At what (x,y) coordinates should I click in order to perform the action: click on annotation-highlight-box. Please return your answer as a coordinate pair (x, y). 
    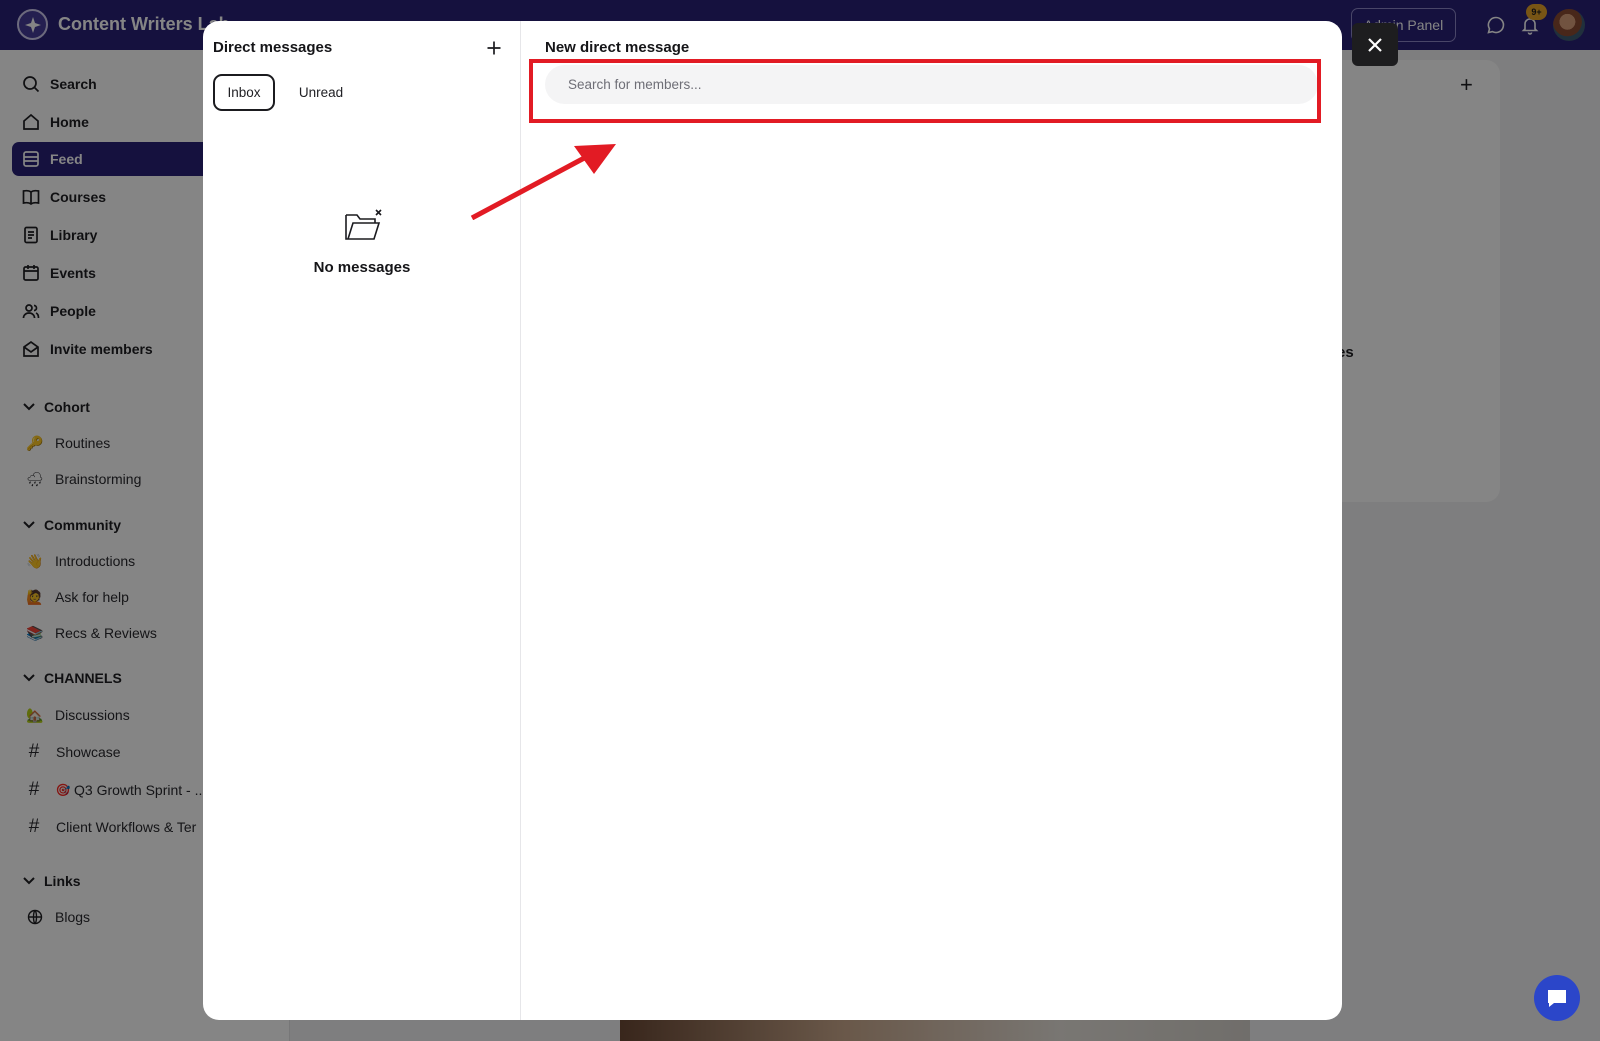
    Looking at the image, I should click on (925, 91).